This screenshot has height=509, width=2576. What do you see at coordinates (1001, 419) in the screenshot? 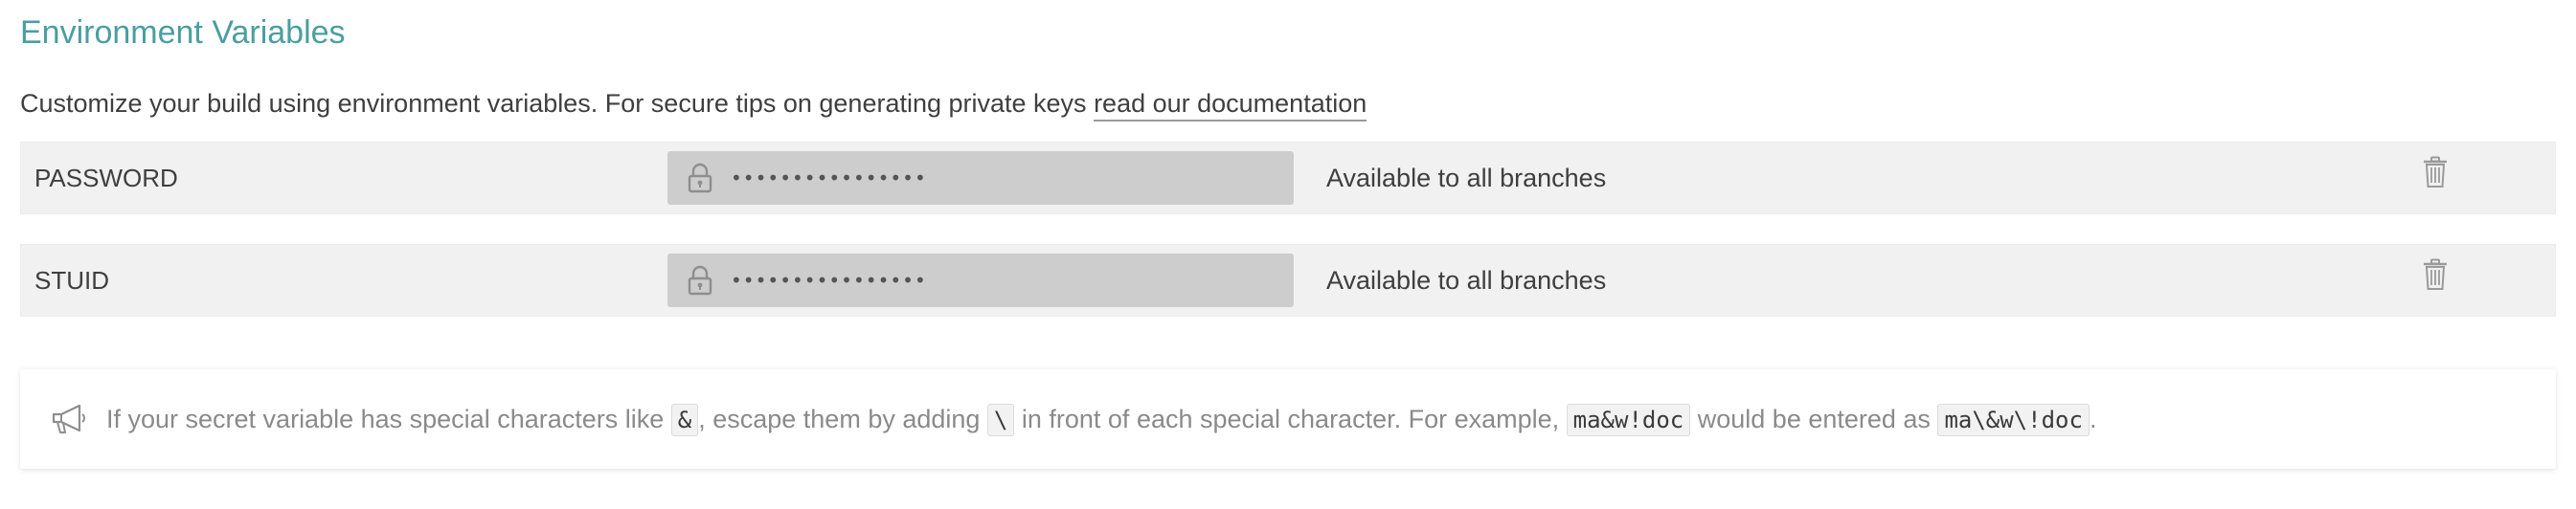
I see `code-backslash: \` at bounding box center [1001, 419].